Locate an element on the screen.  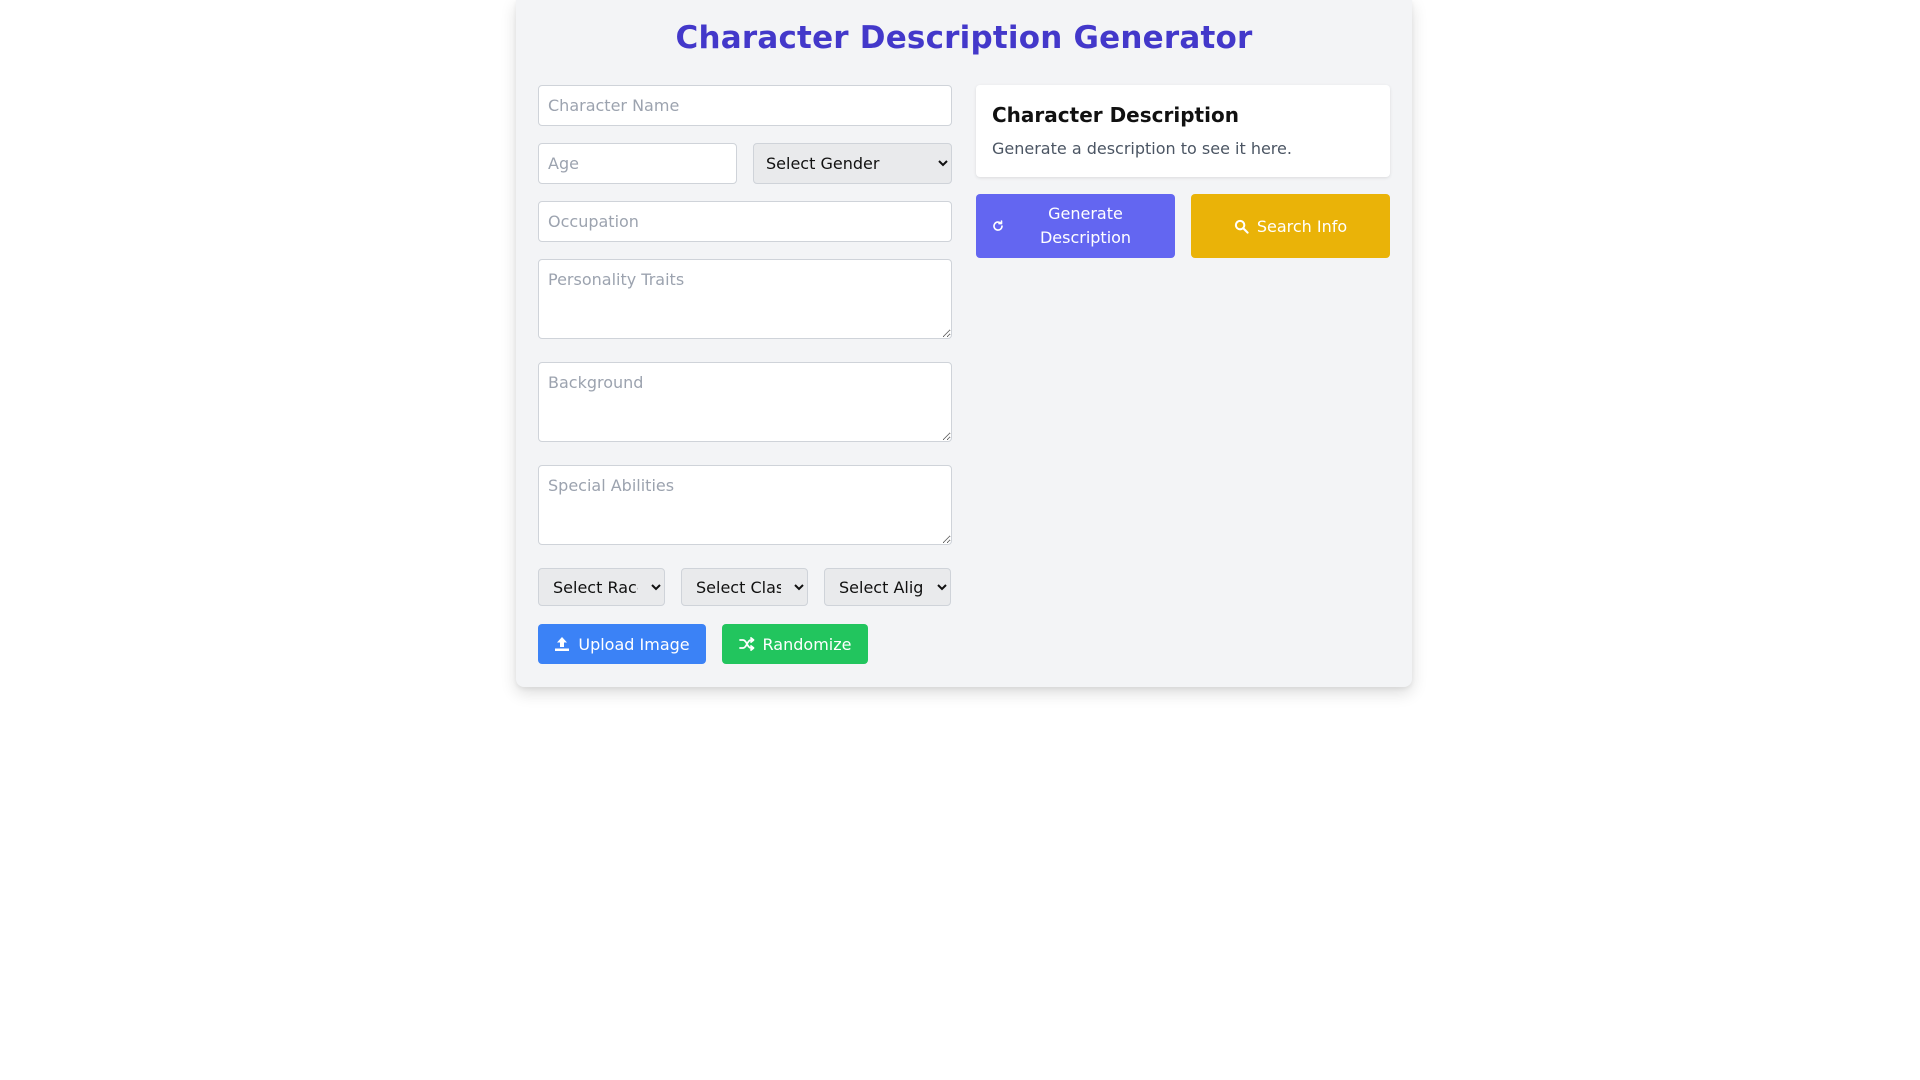
search-icon is located at coordinates (1241, 226).